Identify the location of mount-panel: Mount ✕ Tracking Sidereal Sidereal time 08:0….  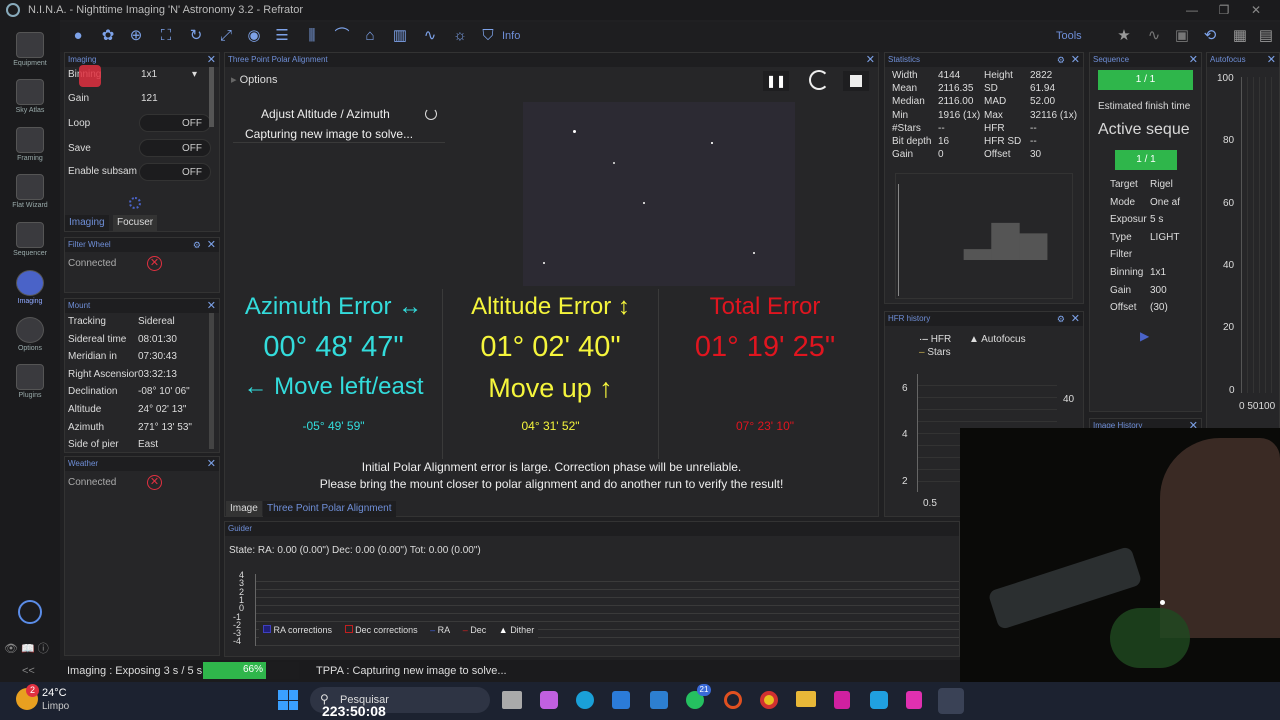
(142, 375).